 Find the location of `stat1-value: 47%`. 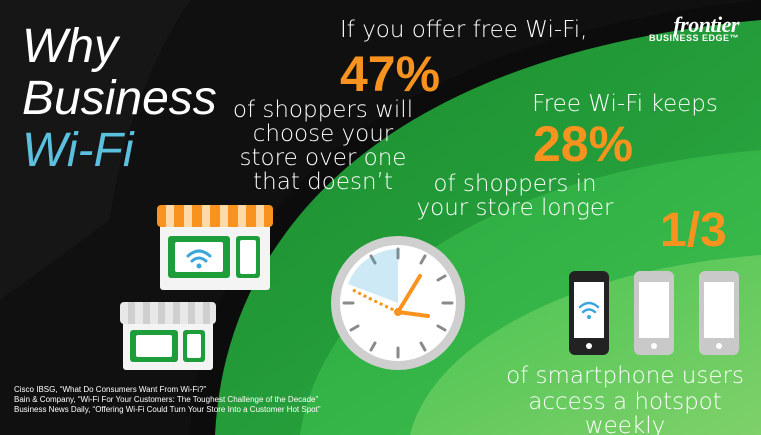

stat1-value: 47% is located at coordinates (390, 74).